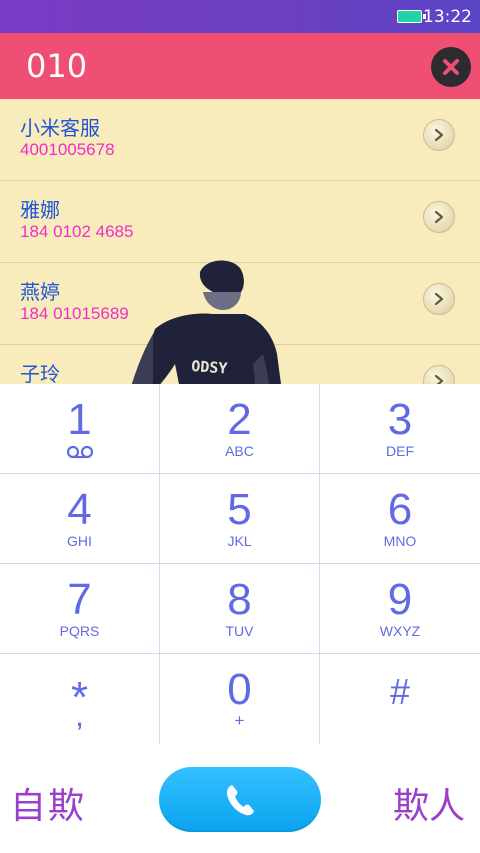 Image resolution: width=480 pixels, height=853 pixels. Describe the element at coordinates (400, 451) in the screenshot. I see `key-letters: DEF` at that location.